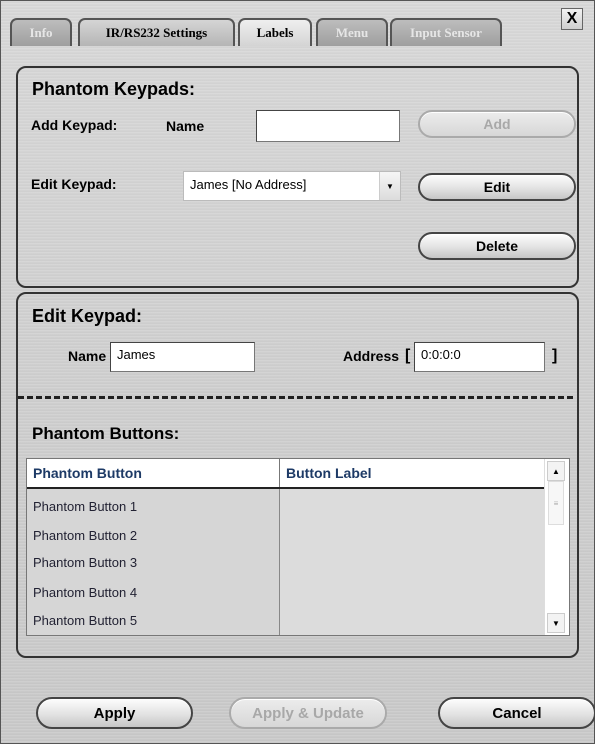 The image size is (595, 744). What do you see at coordinates (114, 89) in the screenshot?
I see `phantom-keypads-title: Phantom Keypads:` at bounding box center [114, 89].